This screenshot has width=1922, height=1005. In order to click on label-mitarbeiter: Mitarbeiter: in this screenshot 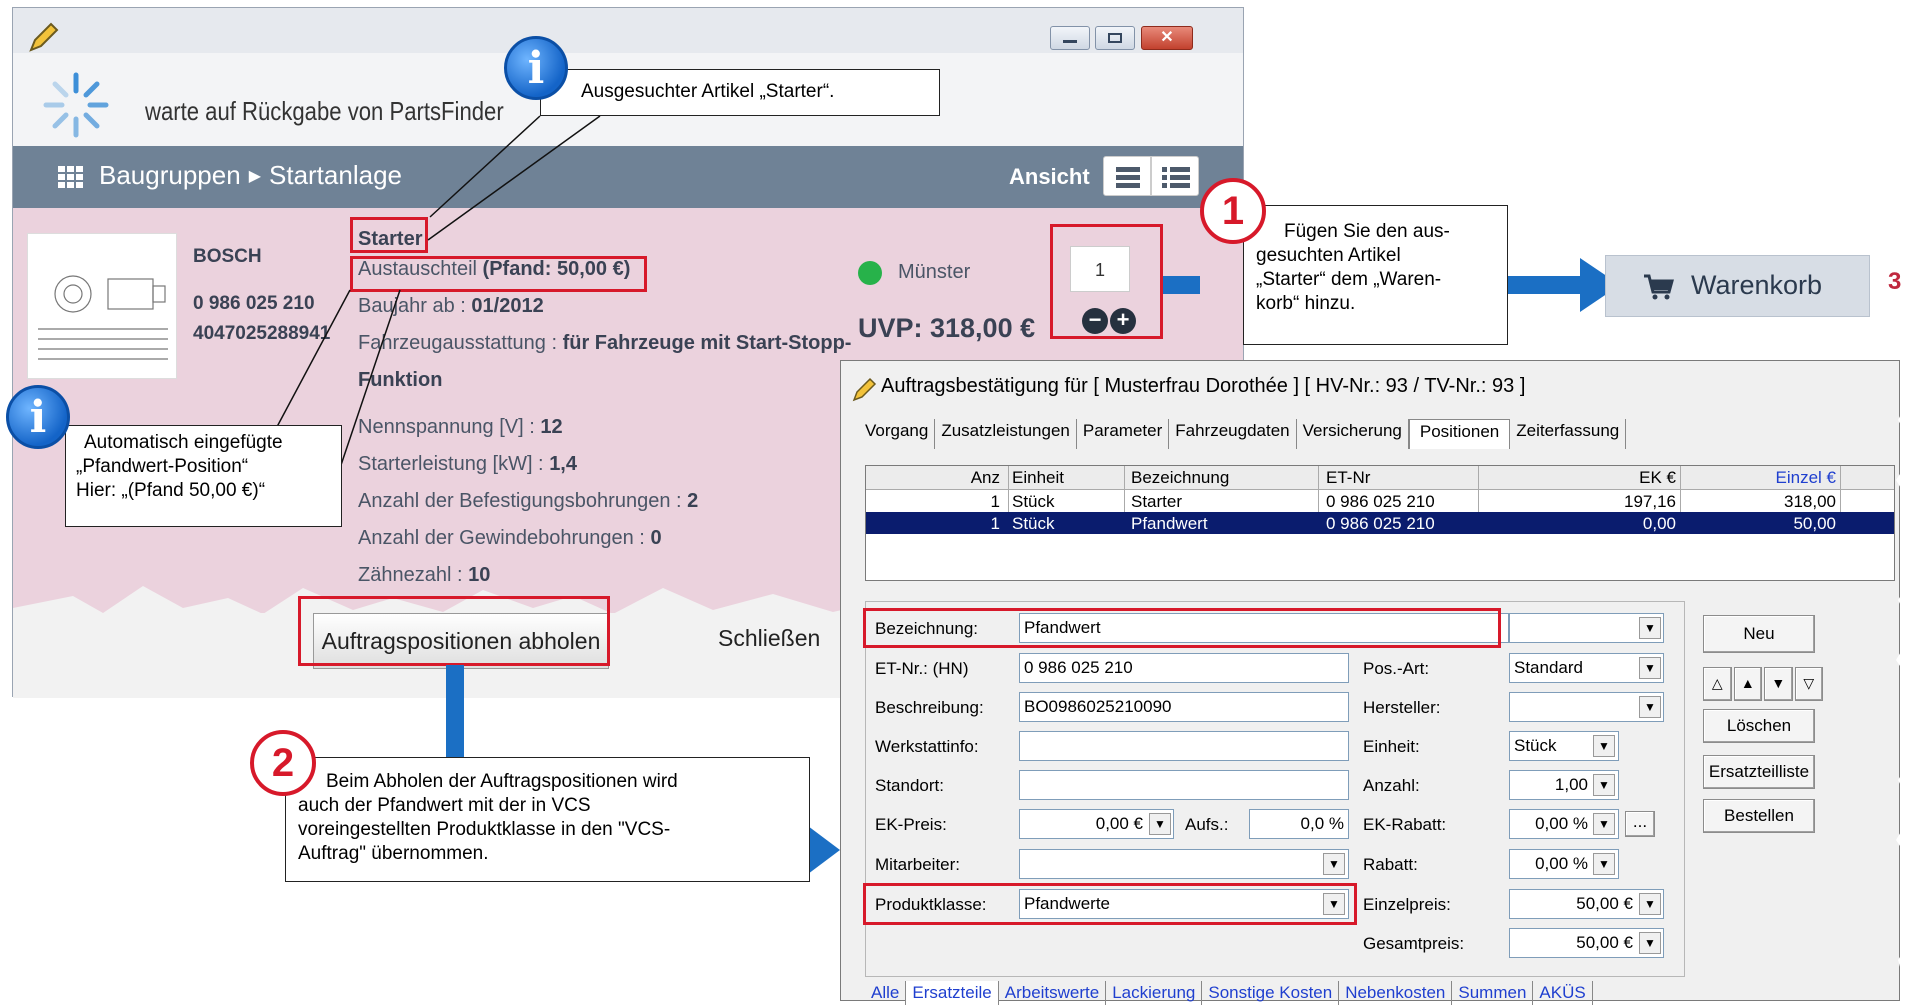, I will do `click(918, 864)`.